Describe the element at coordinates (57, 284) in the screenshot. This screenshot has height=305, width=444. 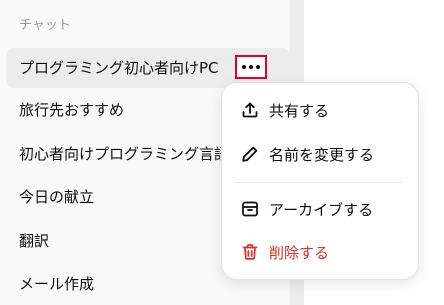
I see `chat-item-label: メール作成` at that location.